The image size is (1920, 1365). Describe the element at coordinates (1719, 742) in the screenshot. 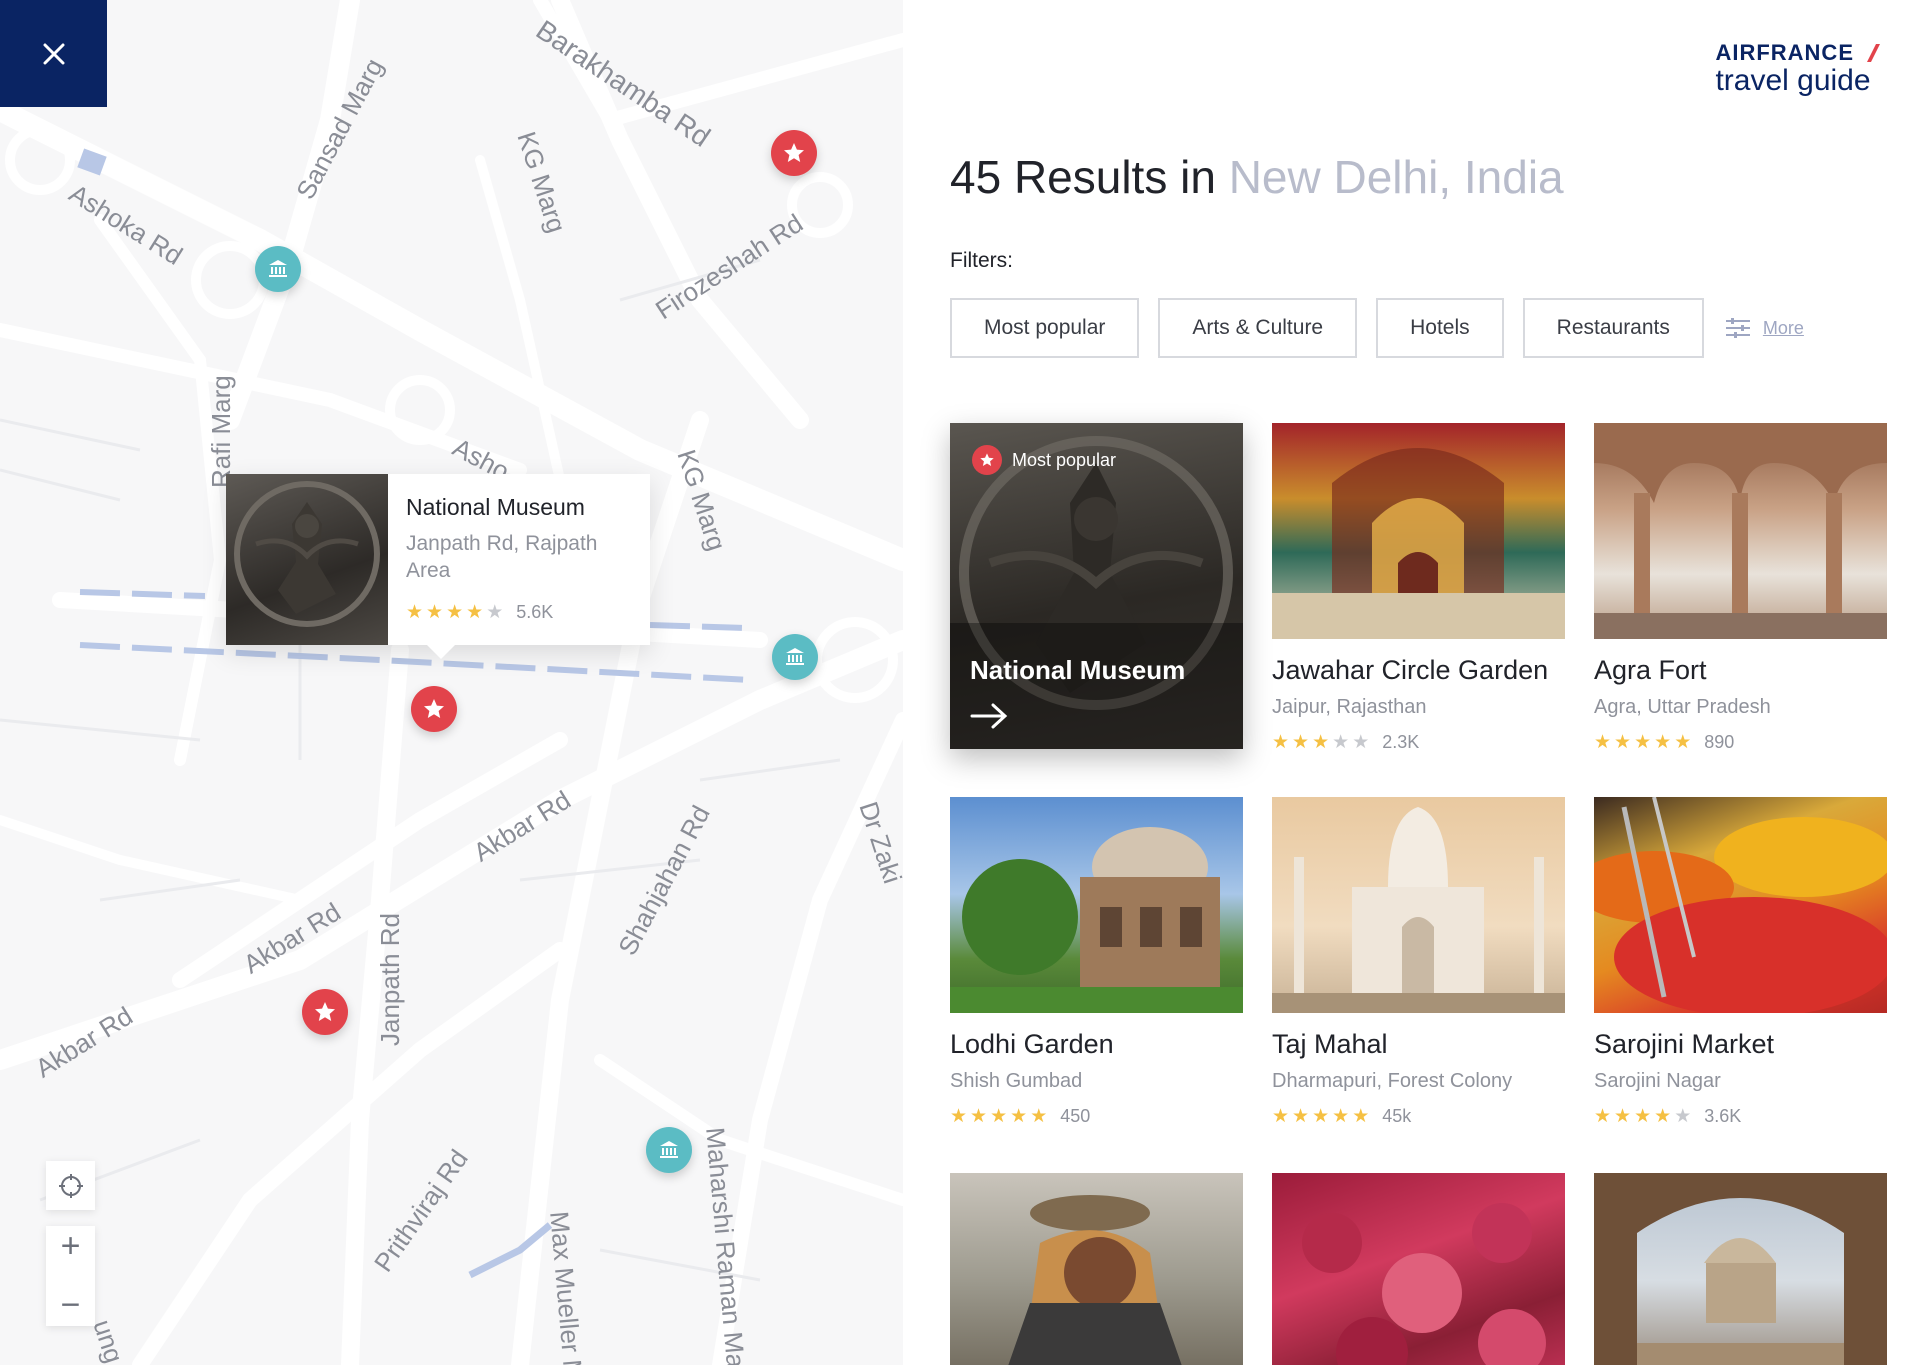

I see `rating-count: 890` at that location.